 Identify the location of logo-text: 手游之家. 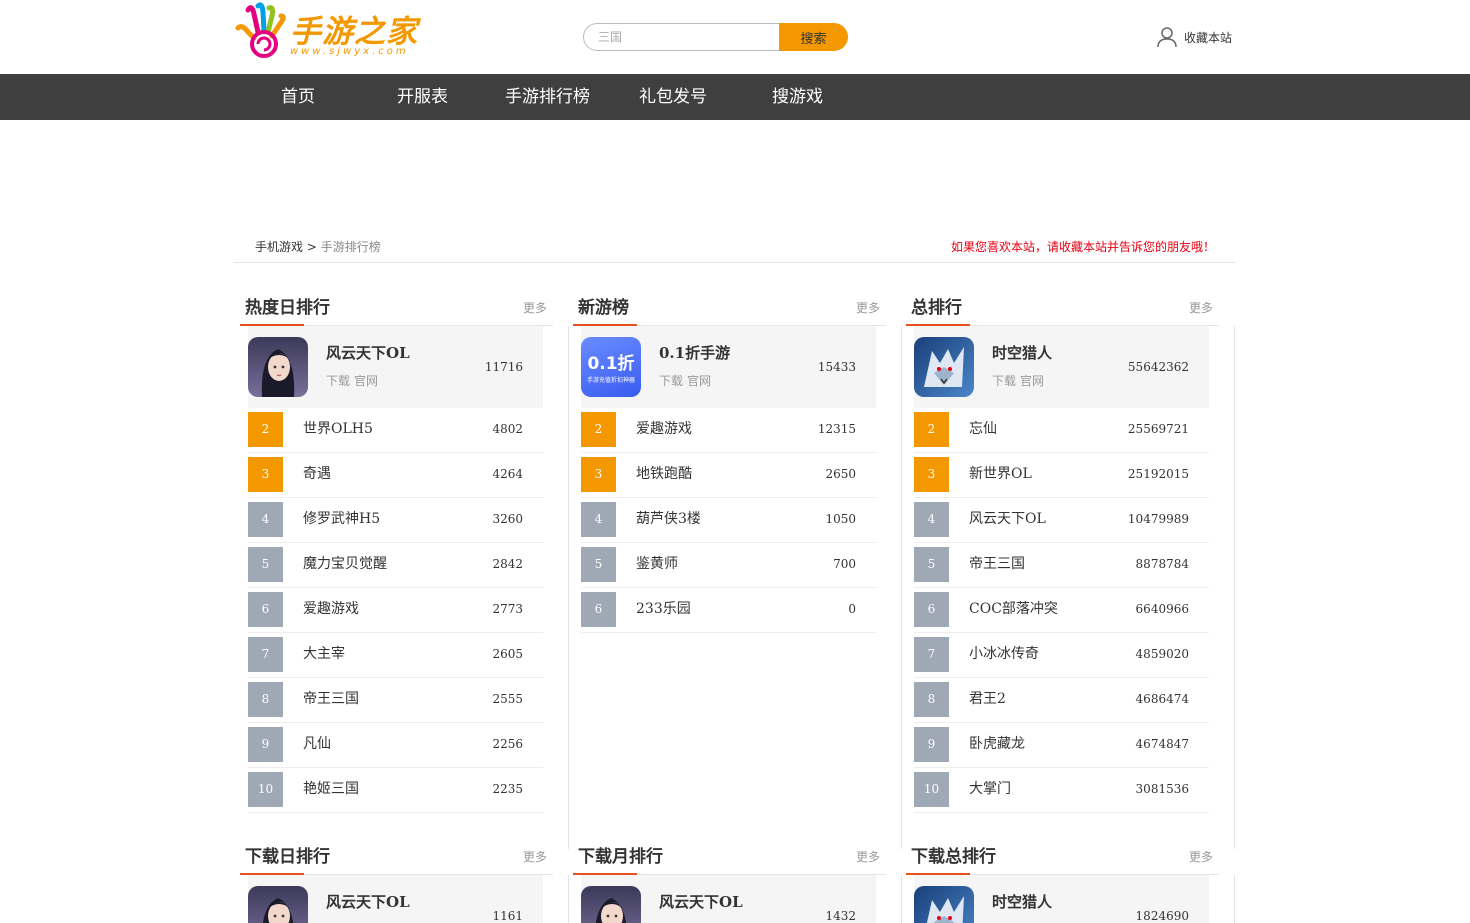
(354, 32).